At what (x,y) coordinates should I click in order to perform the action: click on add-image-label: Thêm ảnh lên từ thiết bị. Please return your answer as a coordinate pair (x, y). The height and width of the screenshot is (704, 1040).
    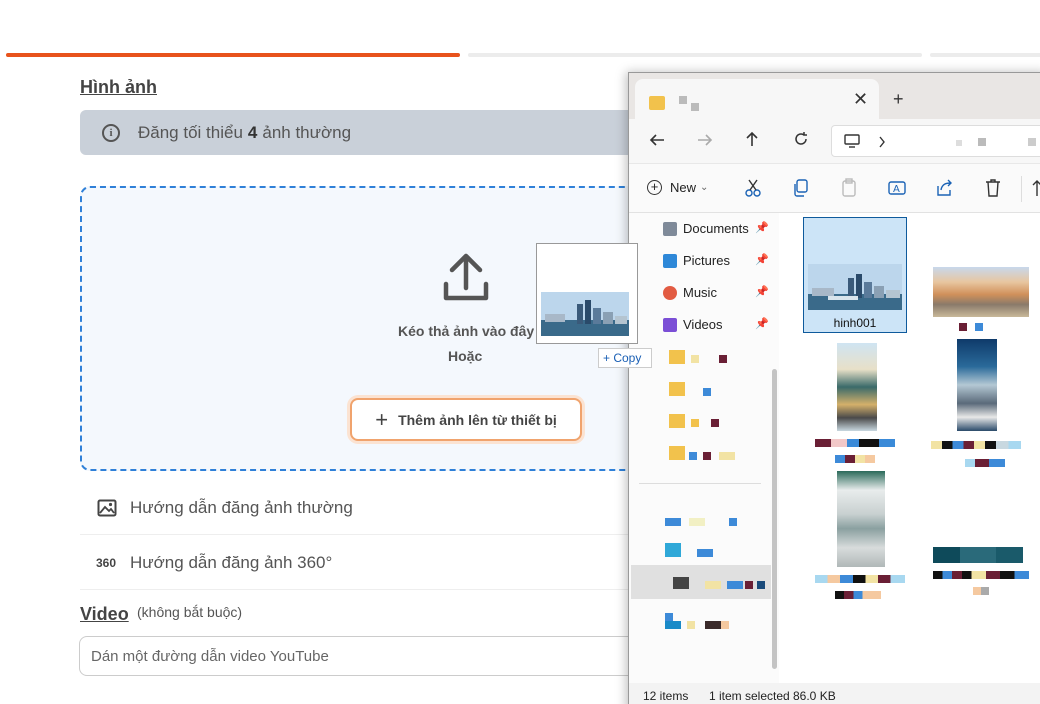
    Looking at the image, I should click on (477, 419).